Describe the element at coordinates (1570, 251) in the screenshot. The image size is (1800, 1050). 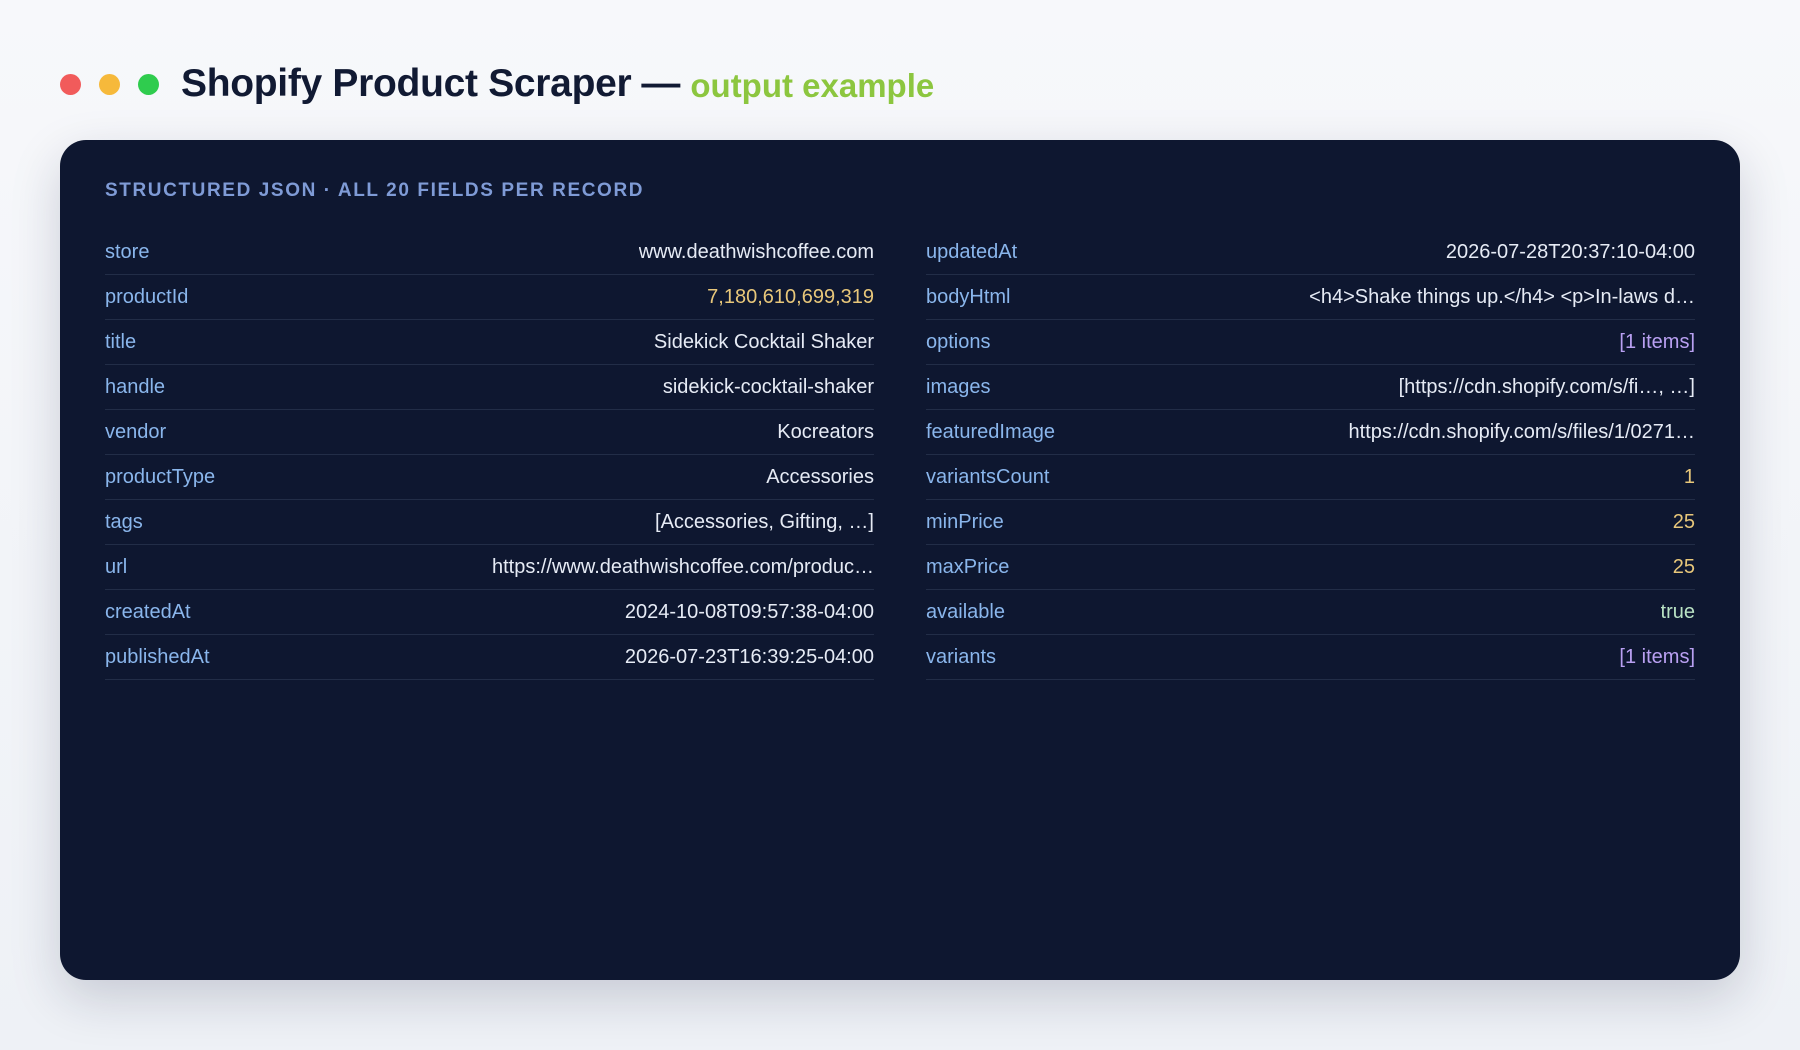
I see `field-value: 2026-07-28T20:37:10-04:00` at that location.